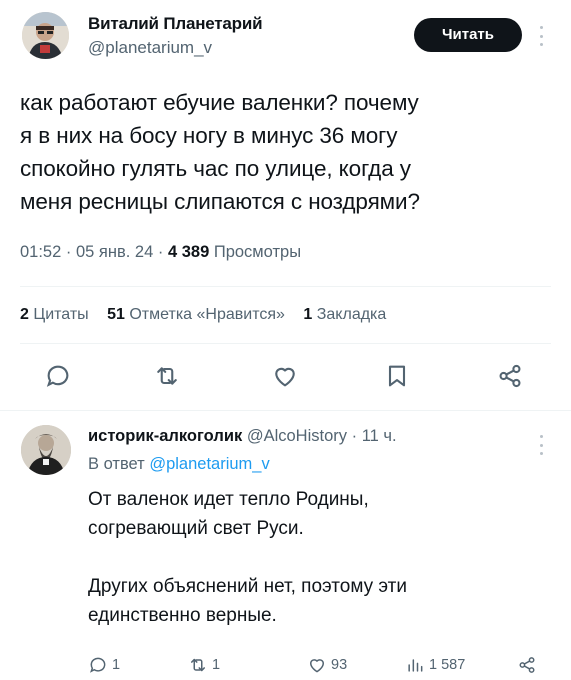 Image resolution: width=571 pixels, height=680 pixels. Describe the element at coordinates (327, 665) in the screenshot. I see `reply-like-button: 93` at that location.